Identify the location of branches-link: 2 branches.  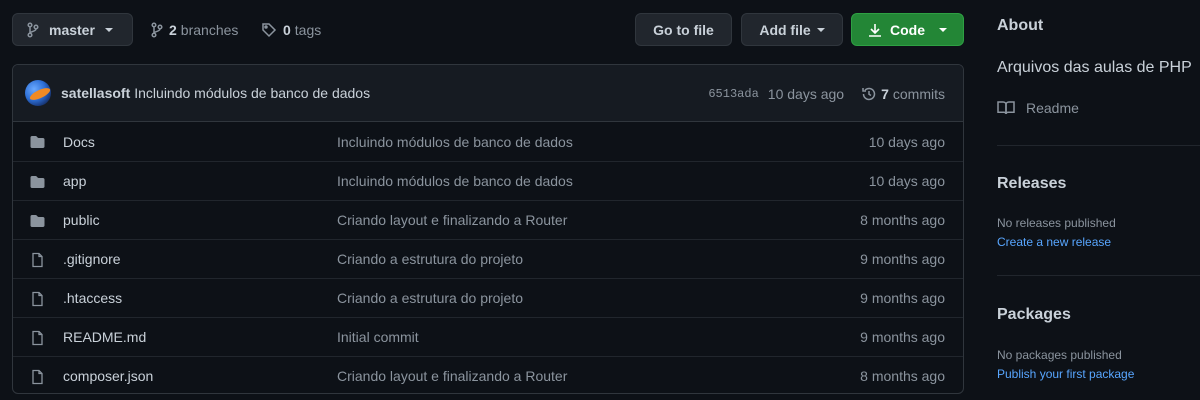
(194, 29).